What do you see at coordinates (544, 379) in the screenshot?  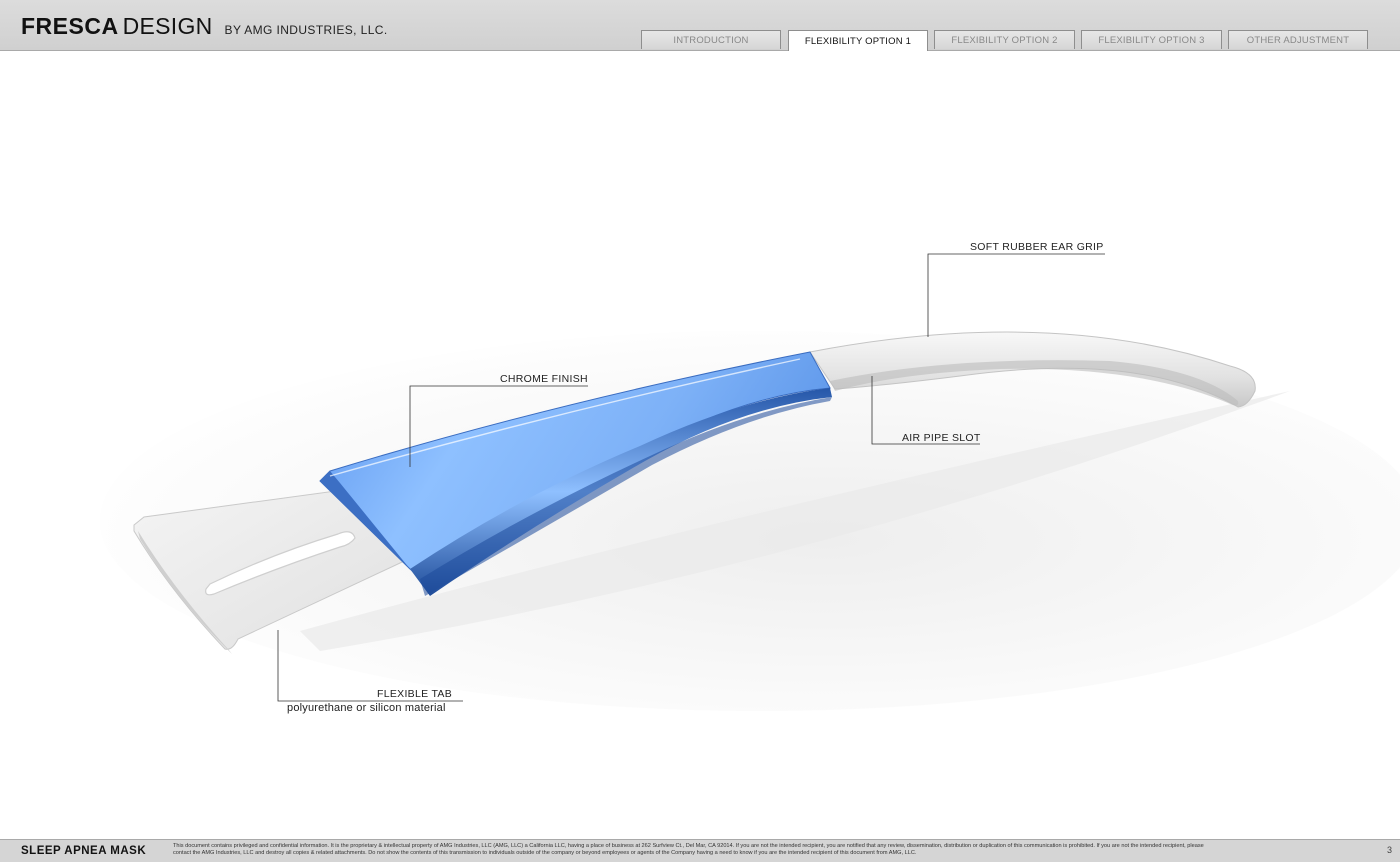 I see `callout-chrome-finish: CHROME FINISH` at bounding box center [544, 379].